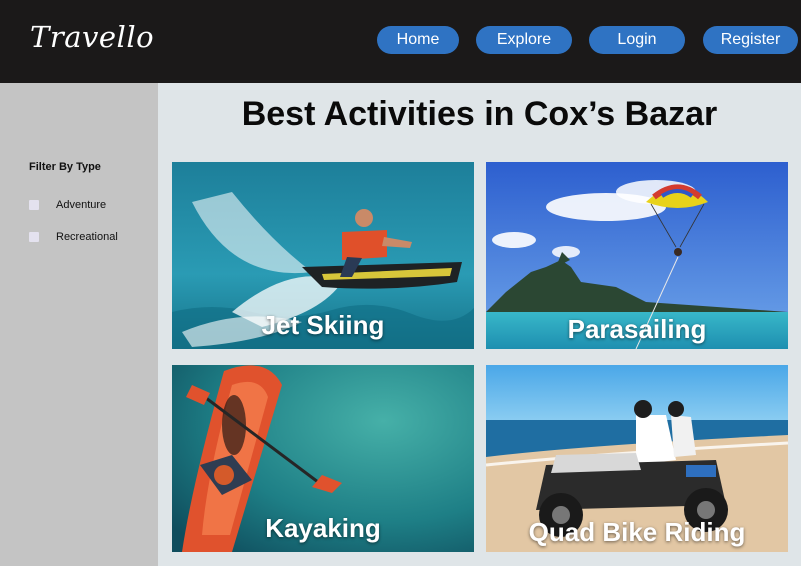 This screenshot has width=801, height=566. Describe the element at coordinates (92, 37) in the screenshot. I see `brand-logo: Travello` at that location.